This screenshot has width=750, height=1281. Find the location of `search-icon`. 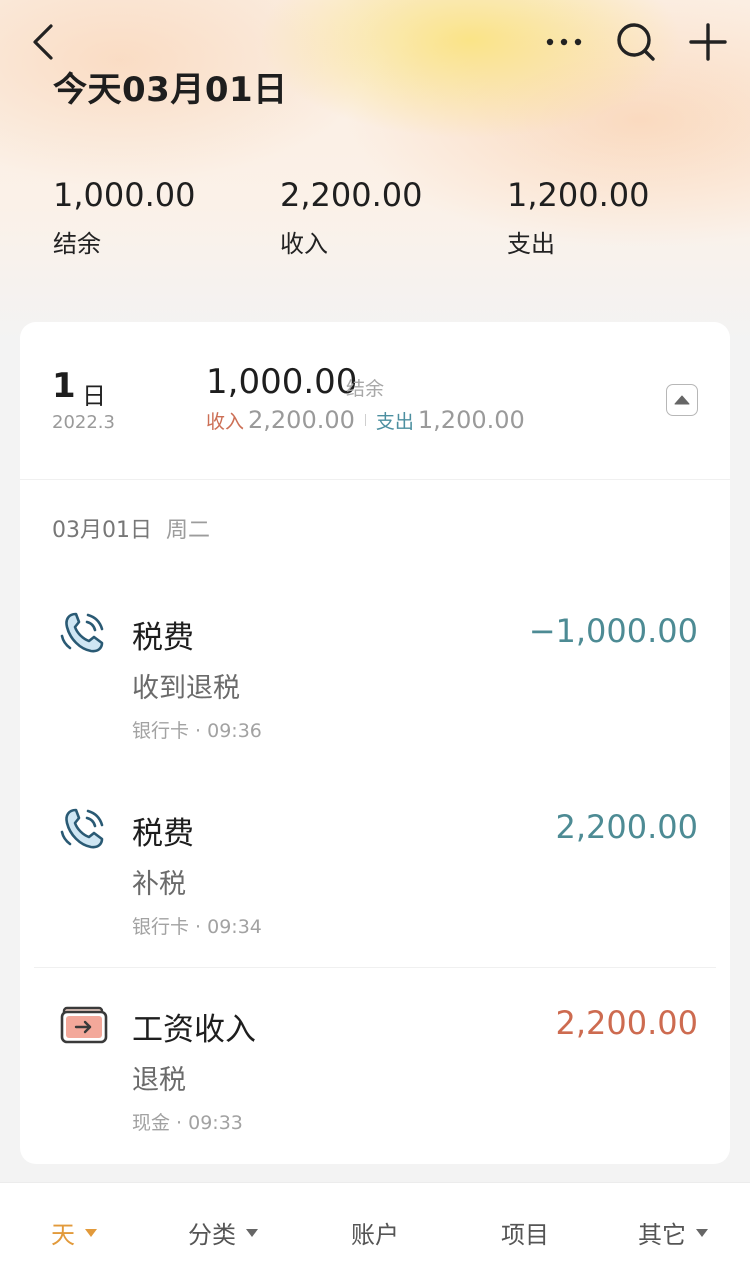

search-icon is located at coordinates (636, 42).